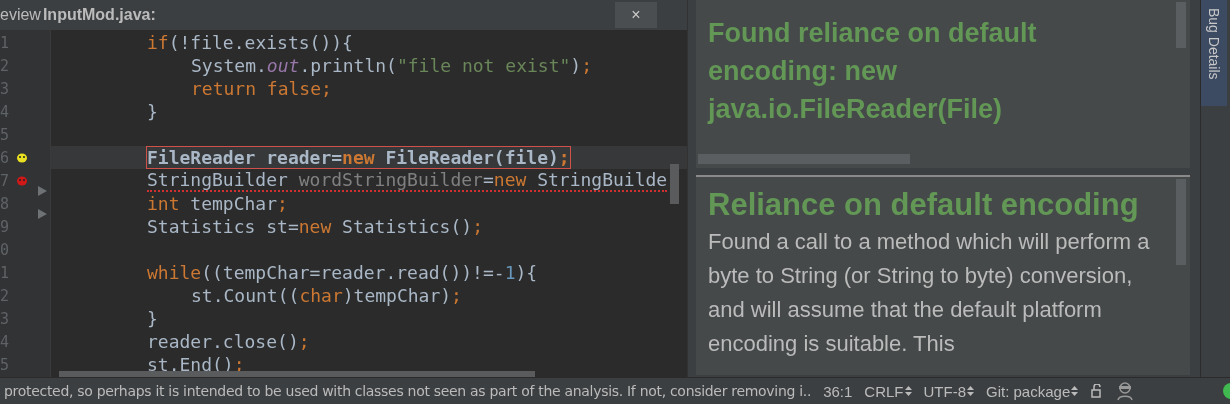 Image resolution: width=1230 pixels, height=404 pixels. Describe the element at coordinates (408, 391) in the screenshot. I see `status-message: protected, so perhaps it is intended to be used with classes not seen as part of the analysis. If not, consider removing i..` at that location.